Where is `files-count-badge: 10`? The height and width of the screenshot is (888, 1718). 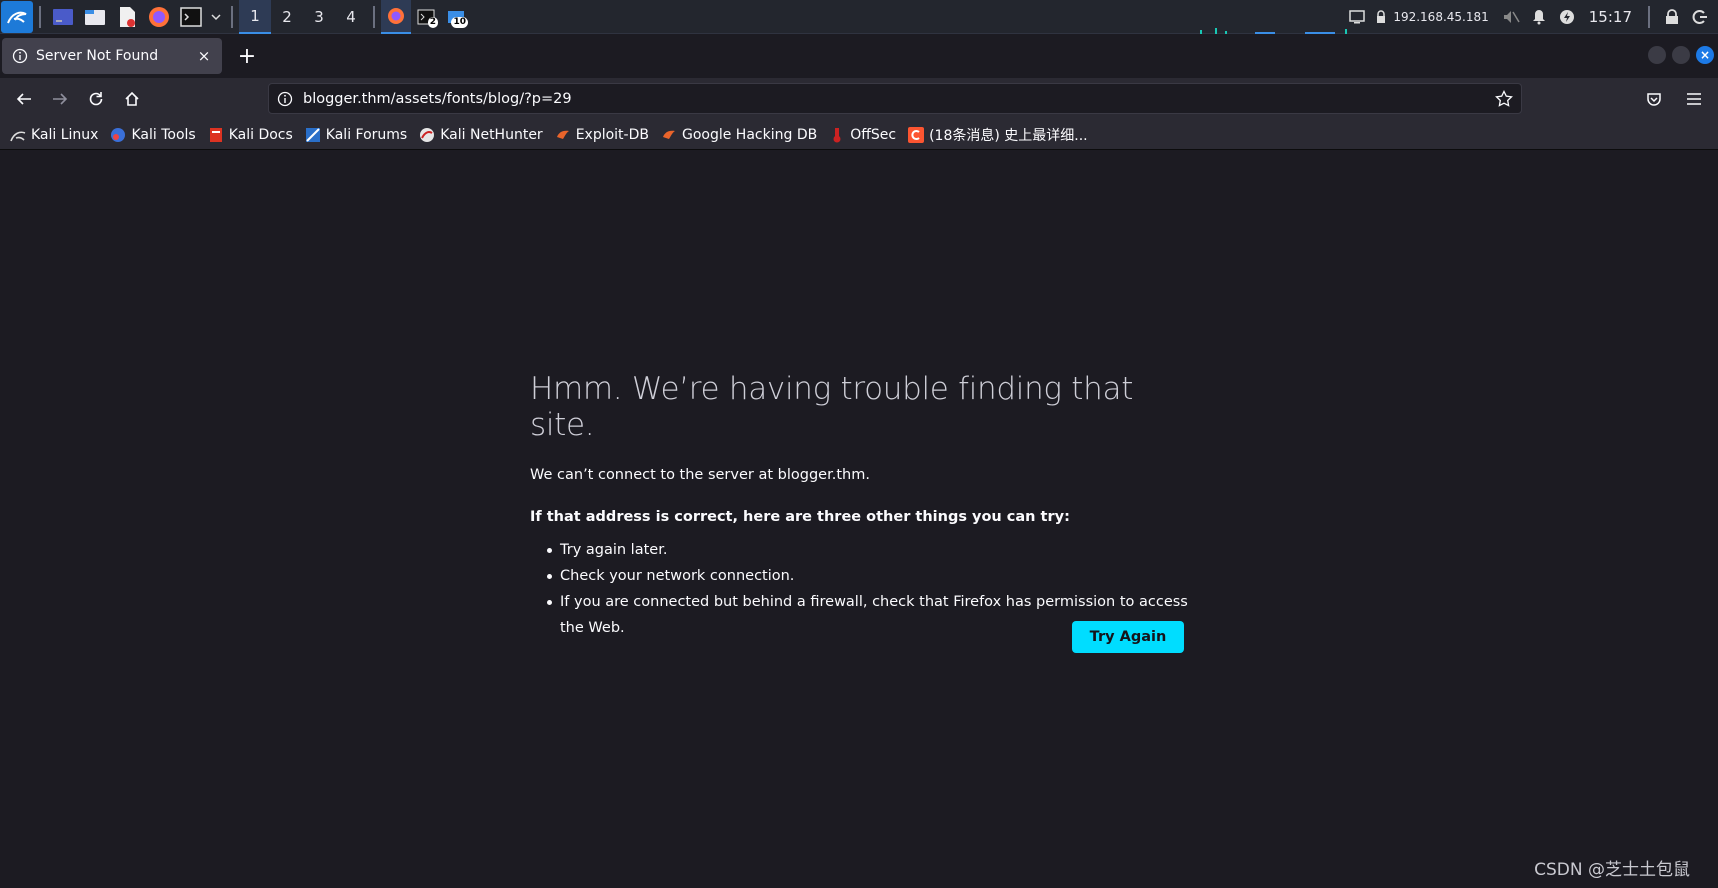
files-count-badge: 10 is located at coordinates (459, 22).